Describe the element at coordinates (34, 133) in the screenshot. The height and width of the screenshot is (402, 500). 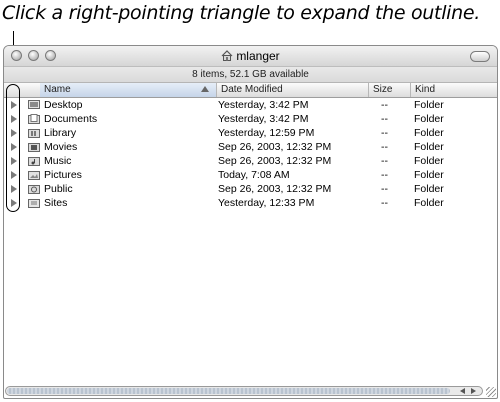
I see `library-folder-icon` at that location.